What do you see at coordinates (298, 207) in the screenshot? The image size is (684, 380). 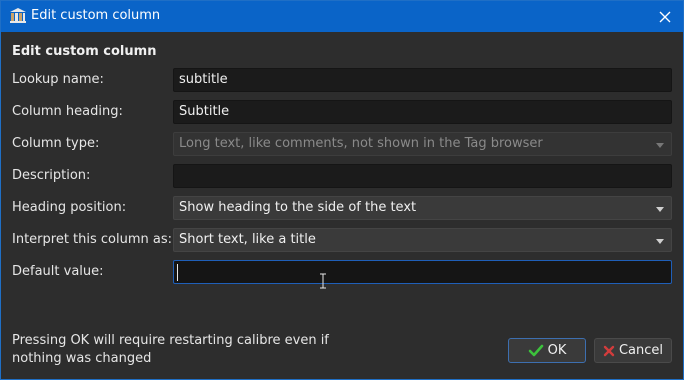 I see `heading-position-value: Show heading to the side of the text` at bounding box center [298, 207].